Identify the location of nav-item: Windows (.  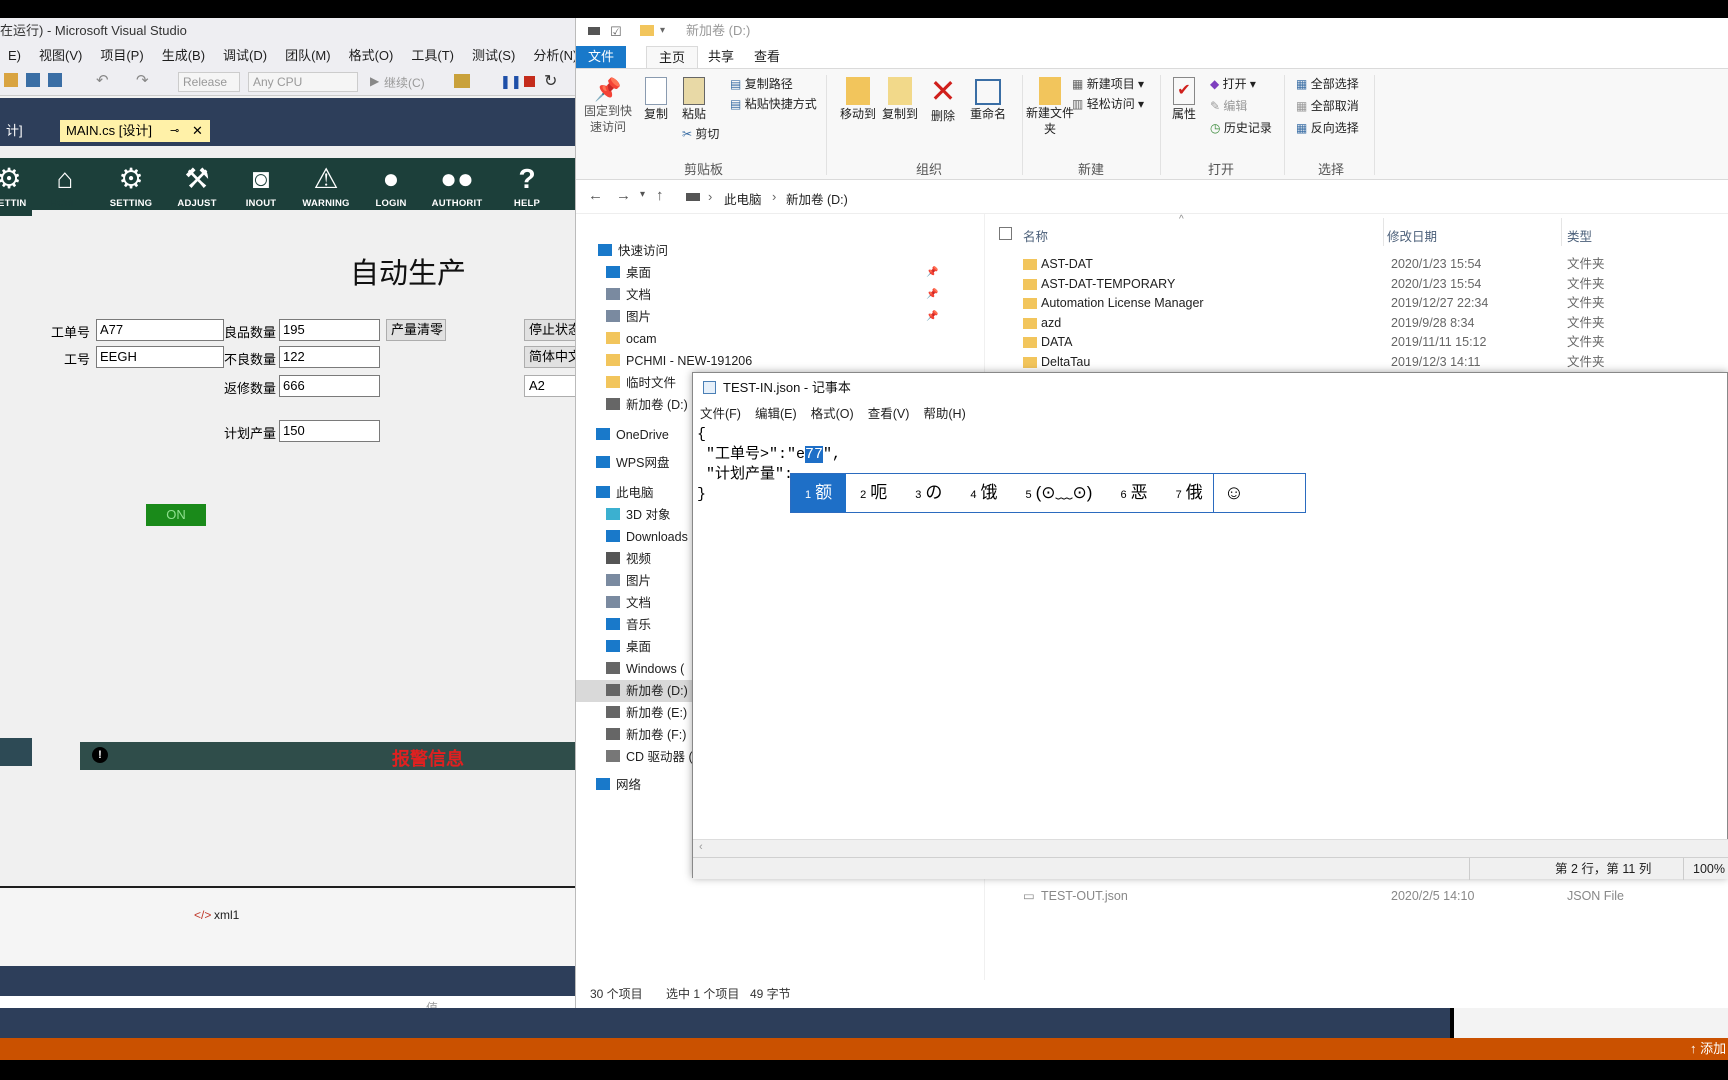
(645, 669).